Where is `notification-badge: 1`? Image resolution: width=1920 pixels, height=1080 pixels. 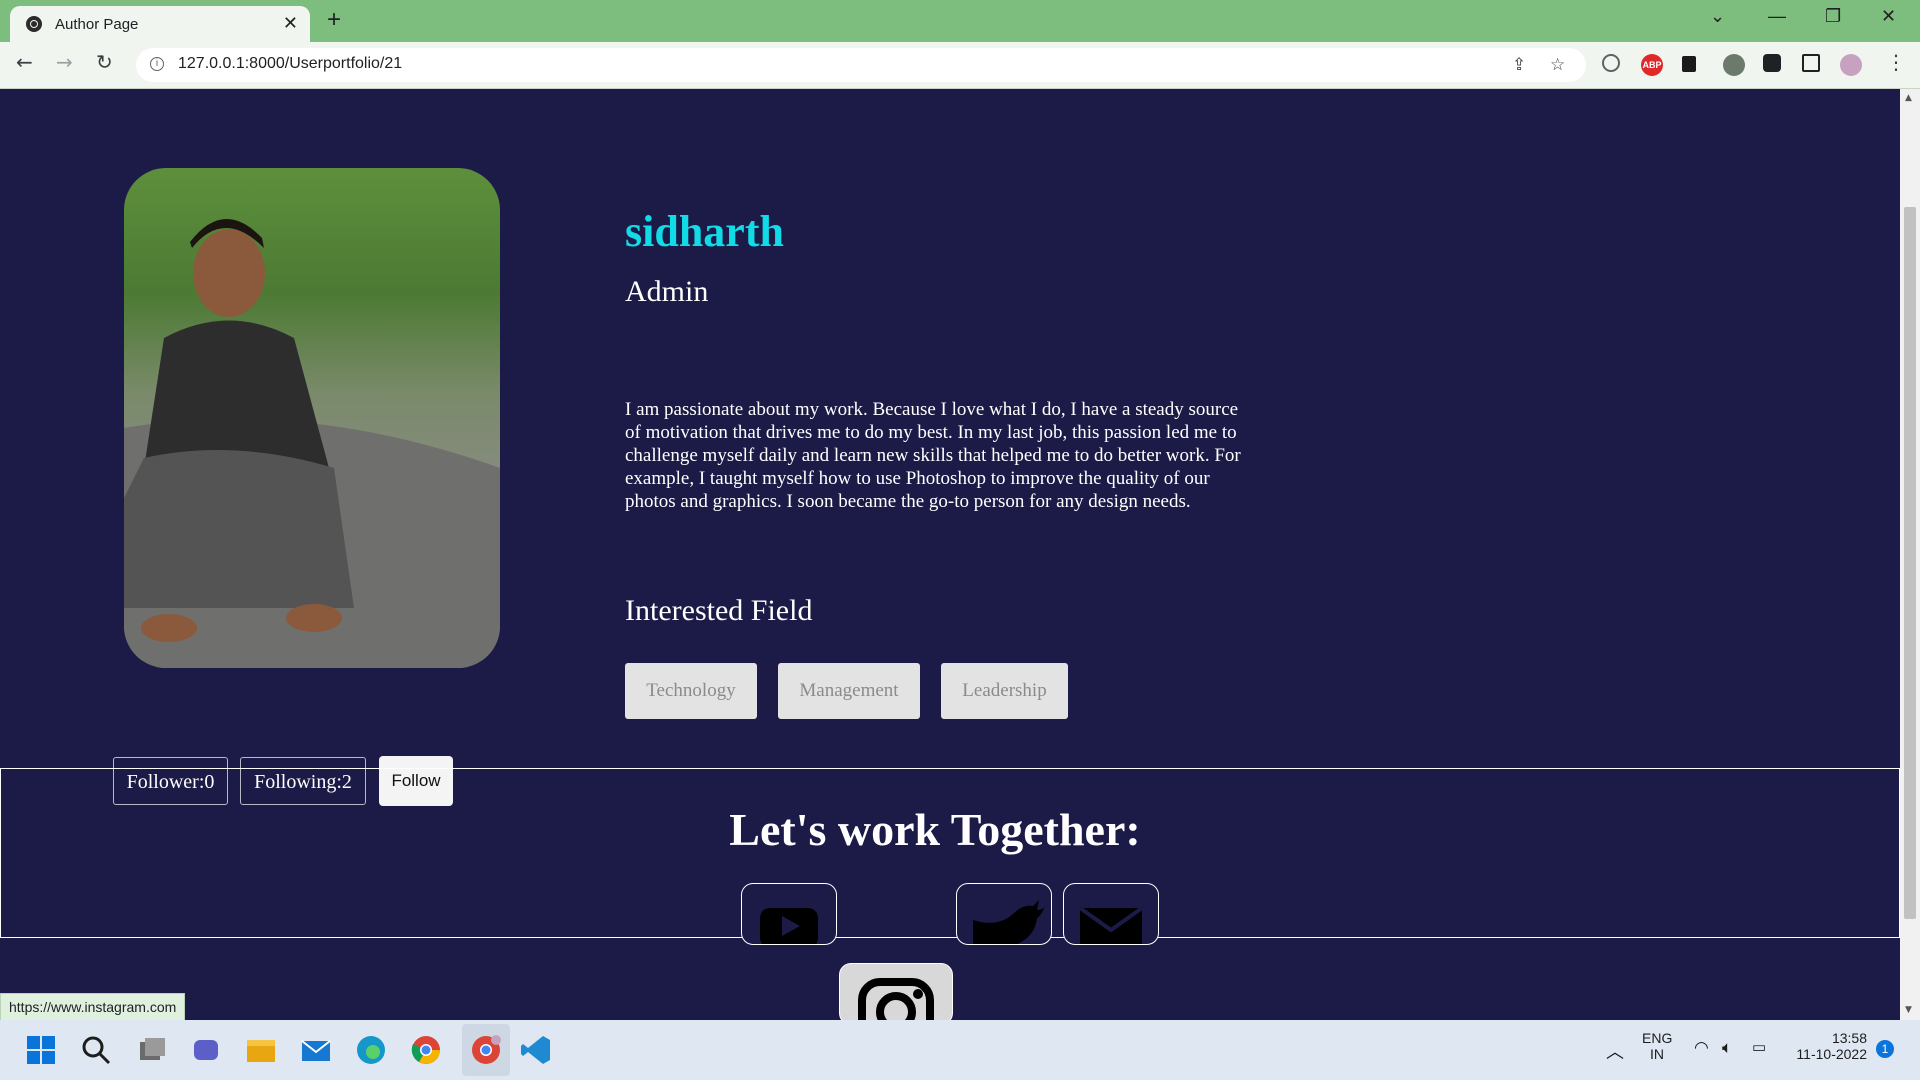 notification-badge: 1 is located at coordinates (1885, 1049).